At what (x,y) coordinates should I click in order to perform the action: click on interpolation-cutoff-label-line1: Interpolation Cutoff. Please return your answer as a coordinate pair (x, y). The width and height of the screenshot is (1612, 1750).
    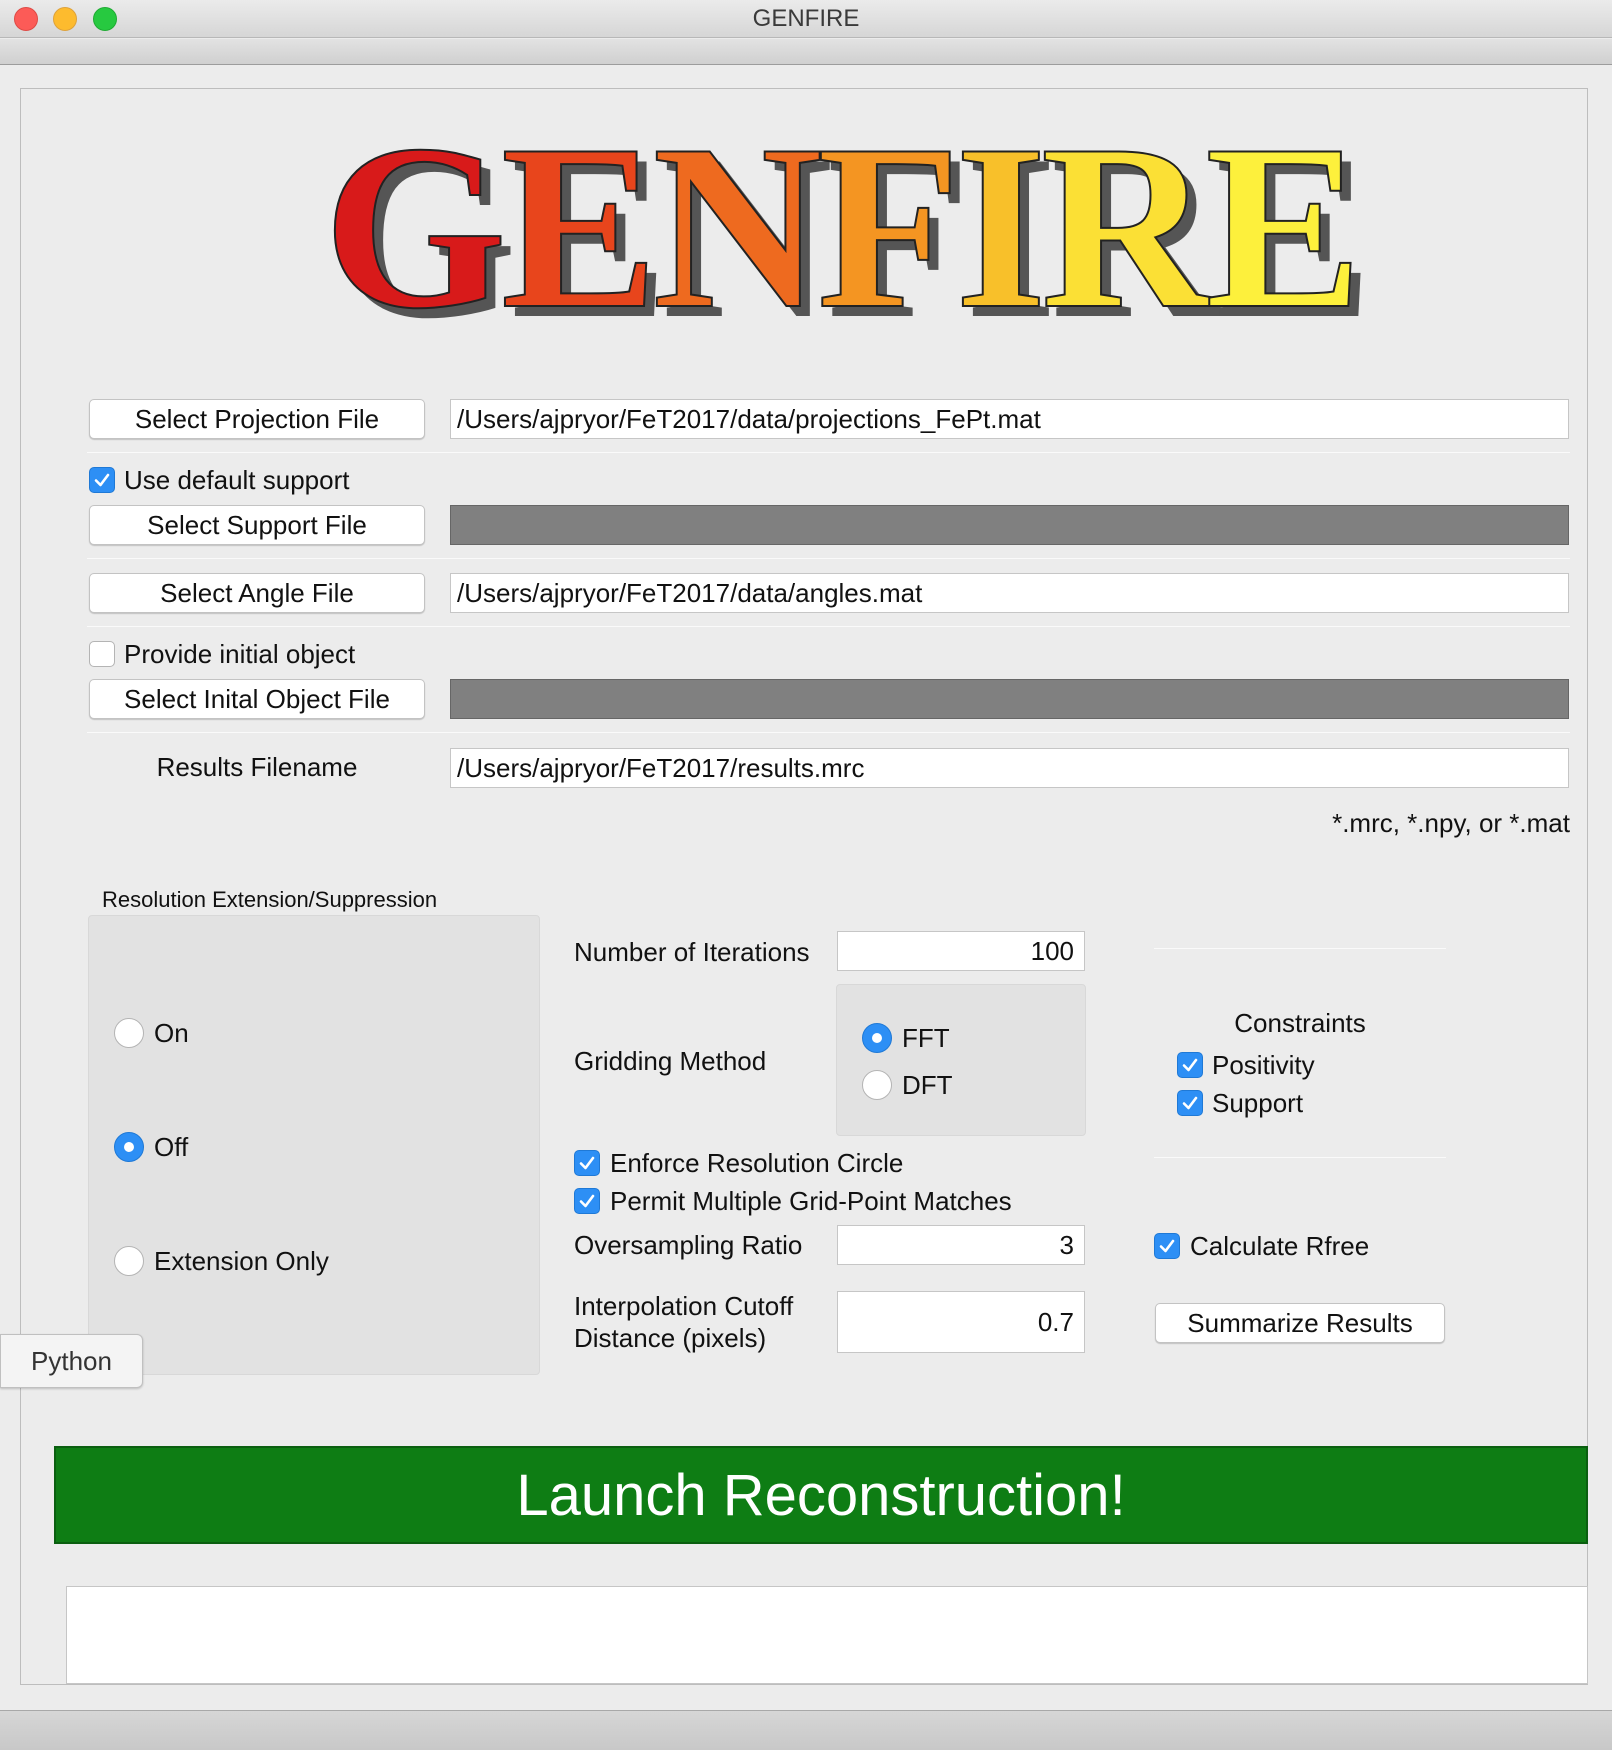
    Looking at the image, I should click on (684, 1306).